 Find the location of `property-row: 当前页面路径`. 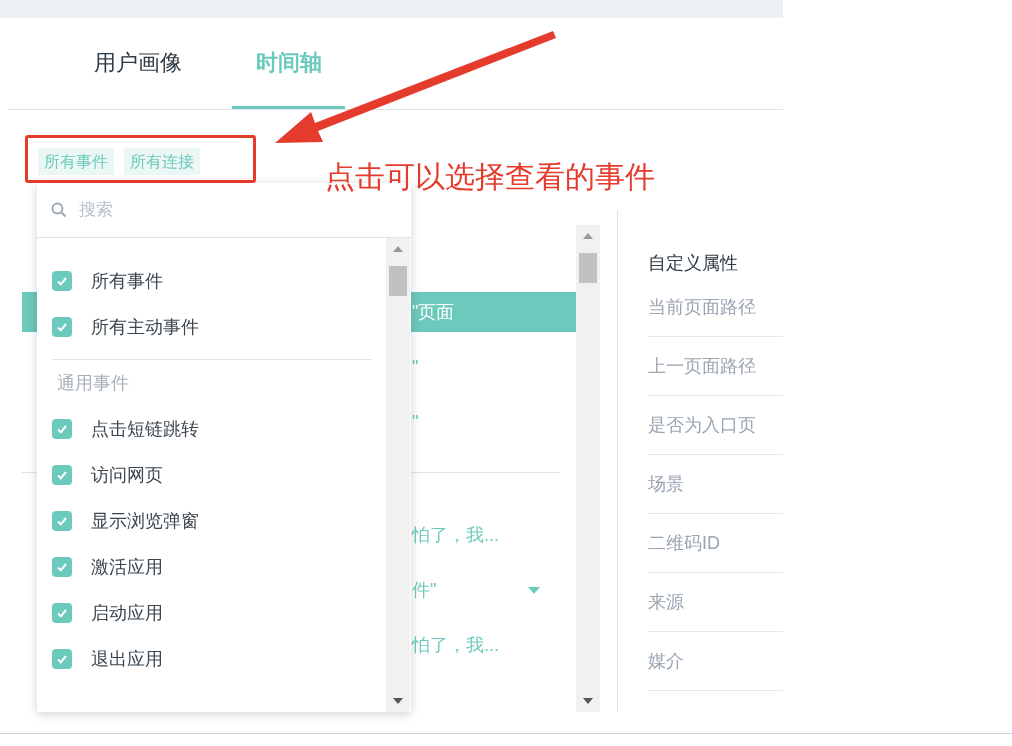

property-row: 当前页面路径 is located at coordinates (715, 307).